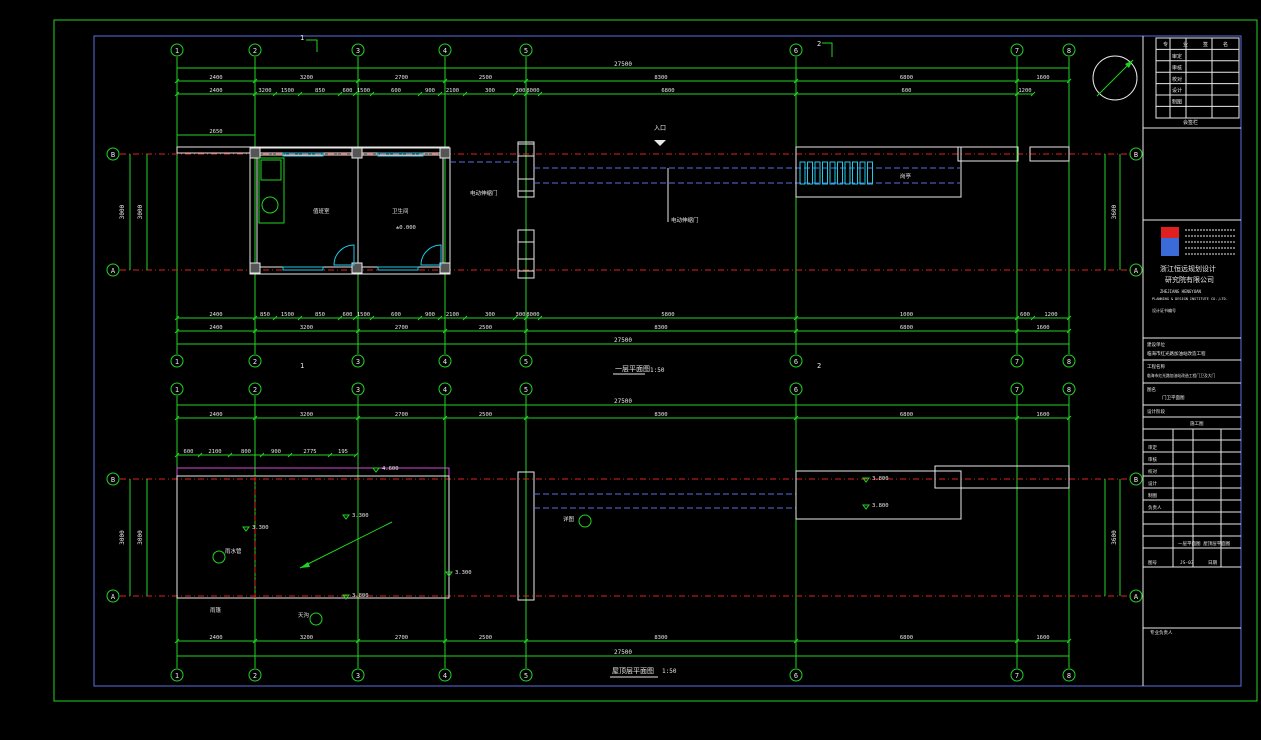  I want to click on approval-row-label: 审核, so click(1152, 459).